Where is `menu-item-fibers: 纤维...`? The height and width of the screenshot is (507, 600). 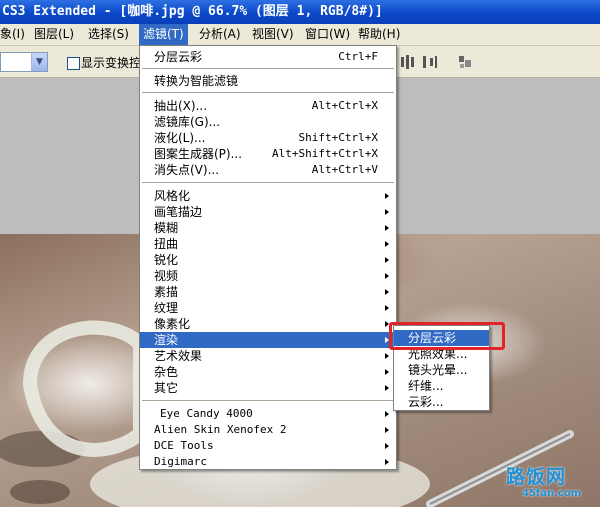
menu-item-fibers: 纤维... is located at coordinates (441, 386).